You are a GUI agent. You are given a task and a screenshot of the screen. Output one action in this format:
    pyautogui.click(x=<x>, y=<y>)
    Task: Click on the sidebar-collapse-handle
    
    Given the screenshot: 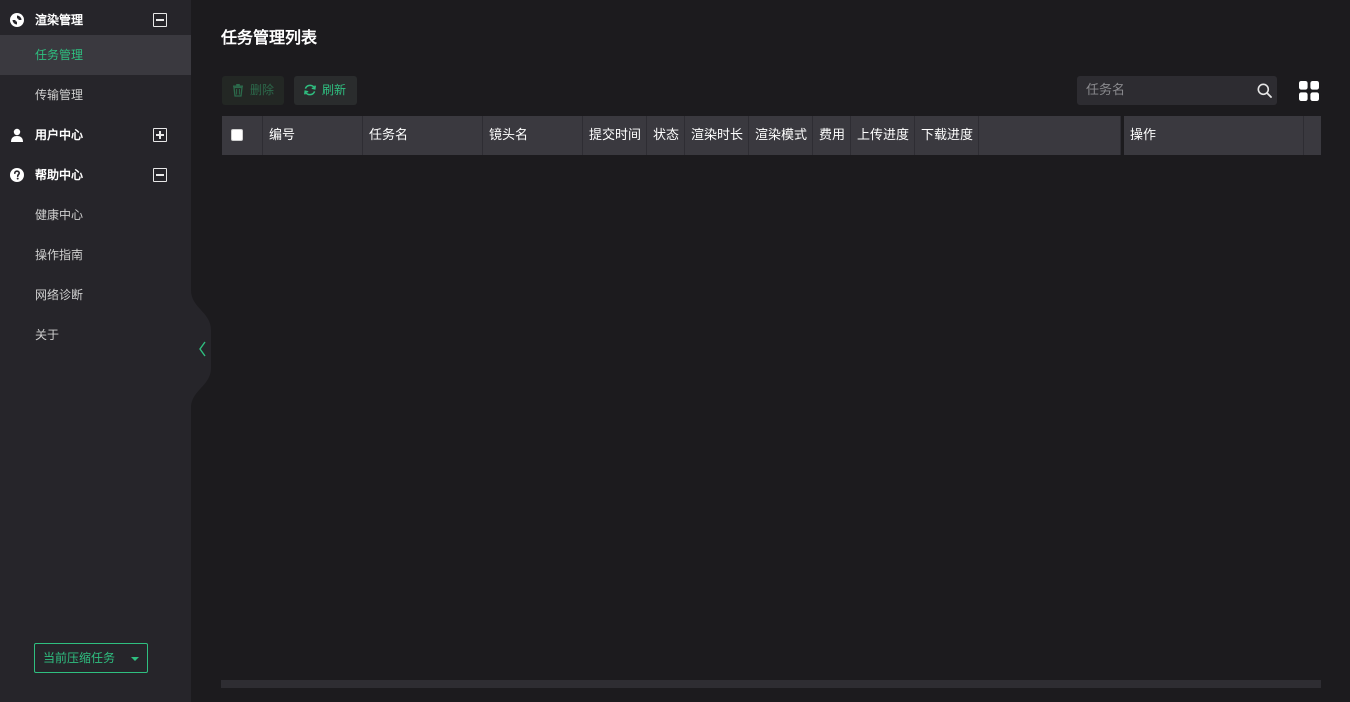 What is the action you would take?
    pyautogui.click(x=201, y=349)
    